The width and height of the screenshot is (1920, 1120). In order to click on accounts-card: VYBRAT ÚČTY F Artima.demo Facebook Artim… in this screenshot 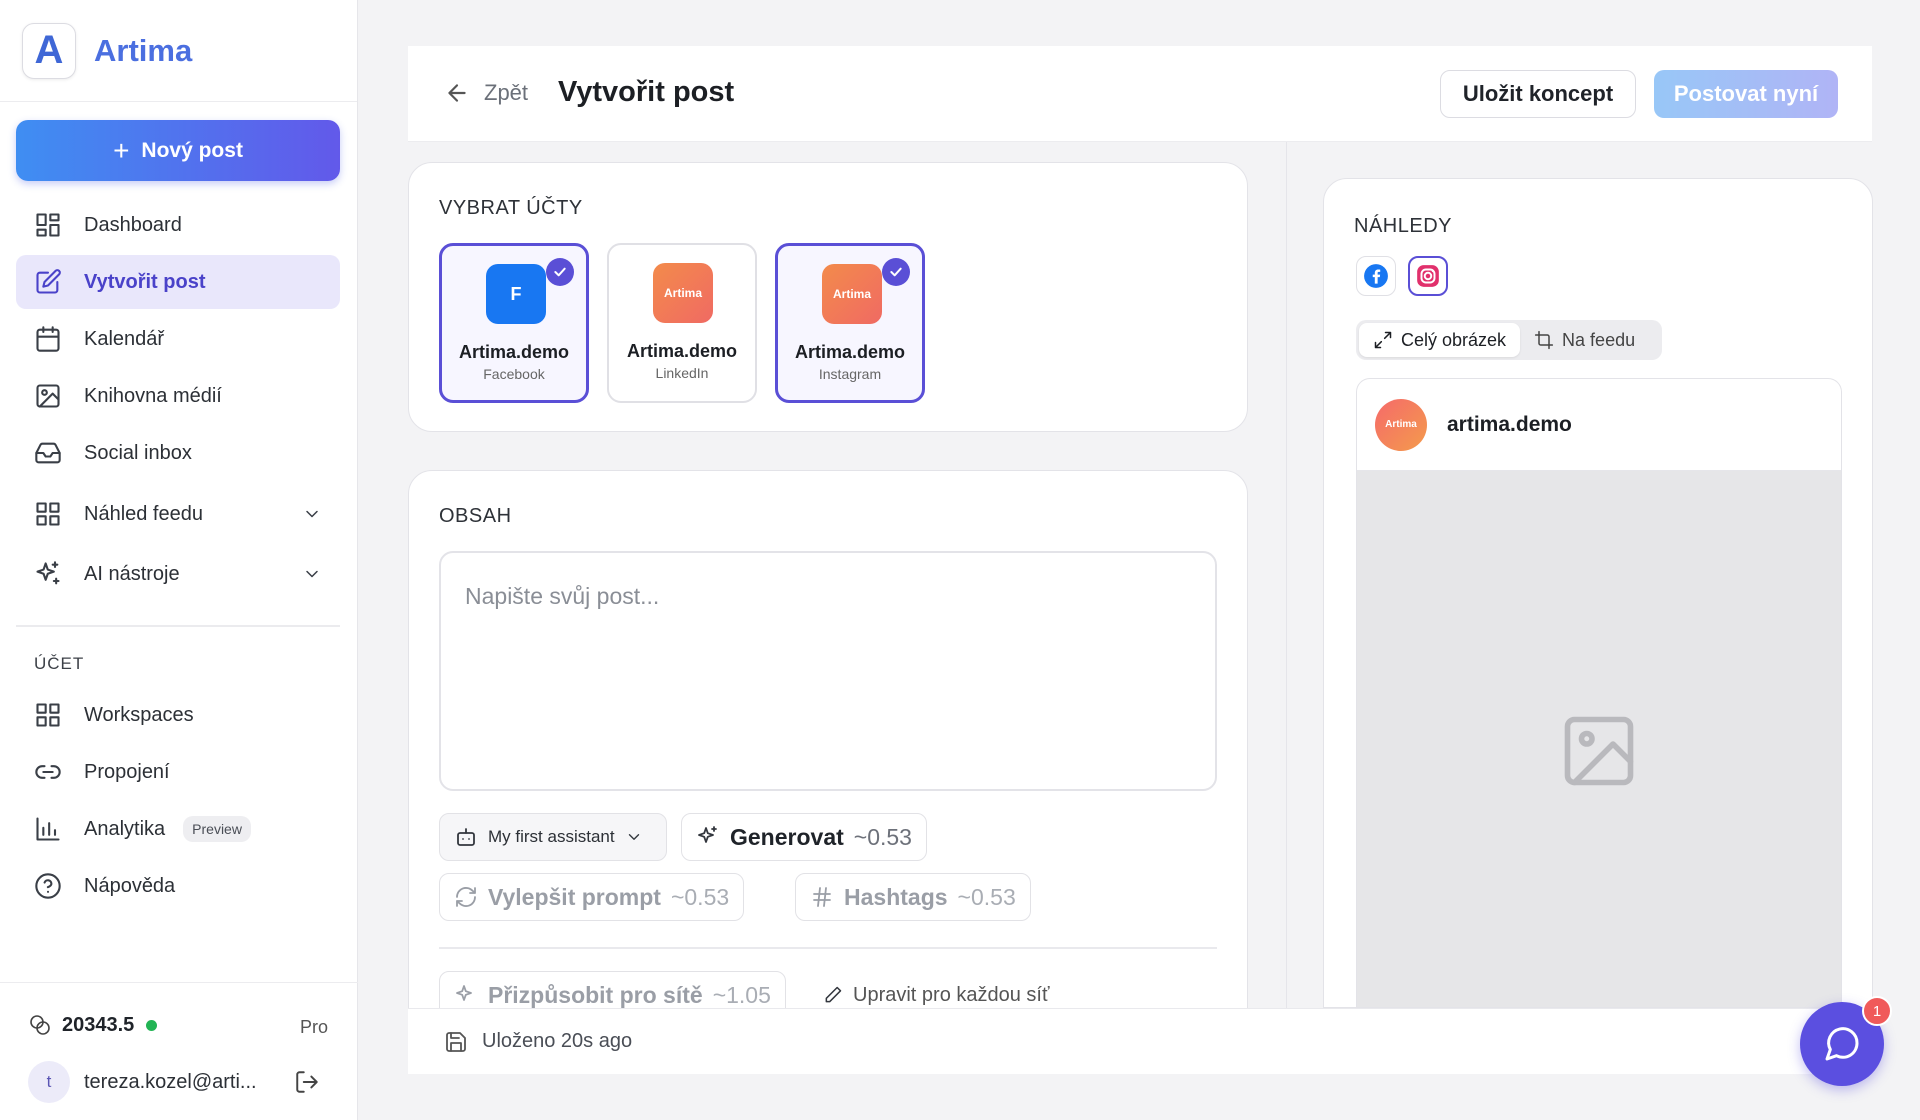, I will do `click(828, 297)`.